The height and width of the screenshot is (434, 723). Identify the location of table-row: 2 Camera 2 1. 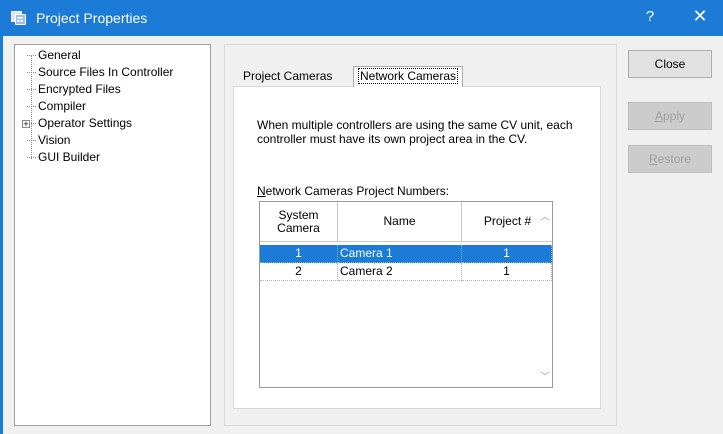
(406, 272).